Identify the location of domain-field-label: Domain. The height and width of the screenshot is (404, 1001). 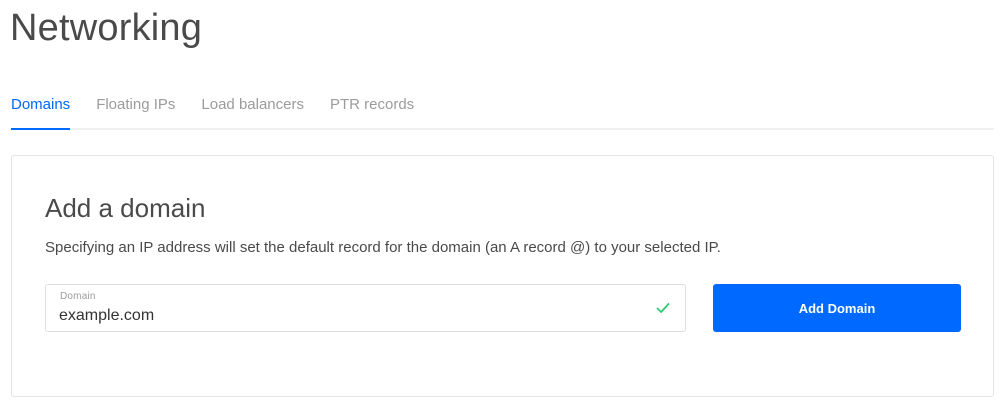
(78, 296).